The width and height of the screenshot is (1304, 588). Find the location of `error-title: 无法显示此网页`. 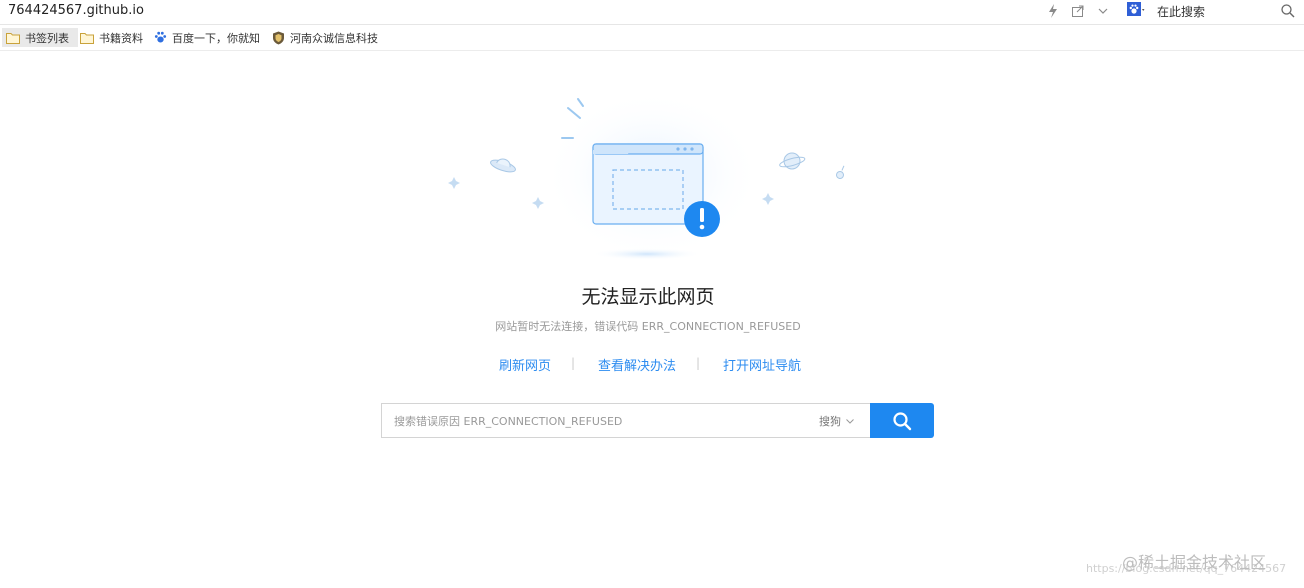

error-title: 无法显示此网页 is located at coordinates (648, 297).